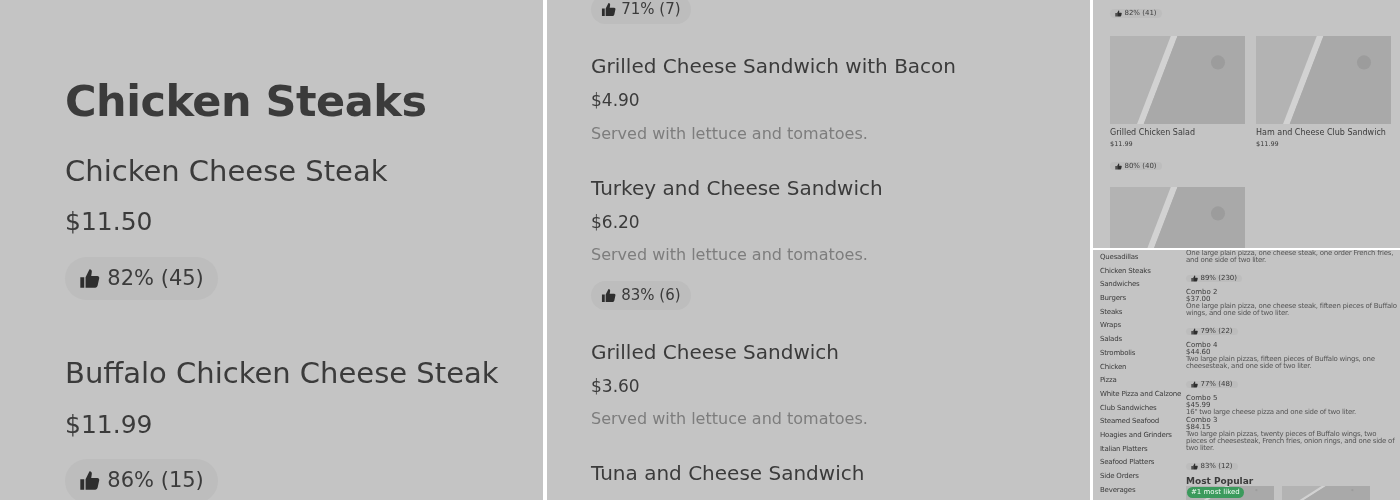 The image size is (1400, 500). I want to click on item-name: Grilled Chicken Salad, so click(1153, 133).